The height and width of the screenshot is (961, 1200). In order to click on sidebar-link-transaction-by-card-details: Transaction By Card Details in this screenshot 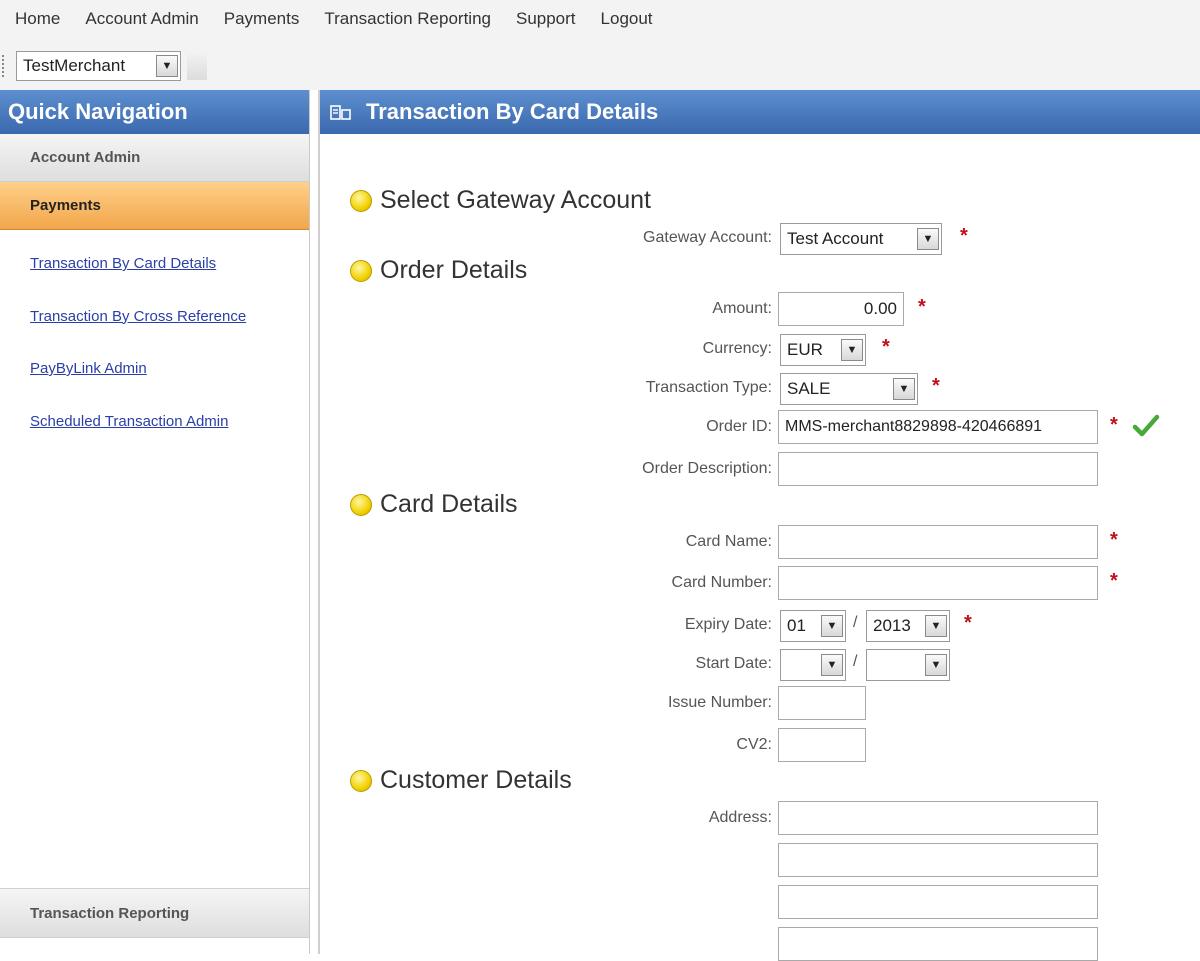, I will do `click(154, 264)`.